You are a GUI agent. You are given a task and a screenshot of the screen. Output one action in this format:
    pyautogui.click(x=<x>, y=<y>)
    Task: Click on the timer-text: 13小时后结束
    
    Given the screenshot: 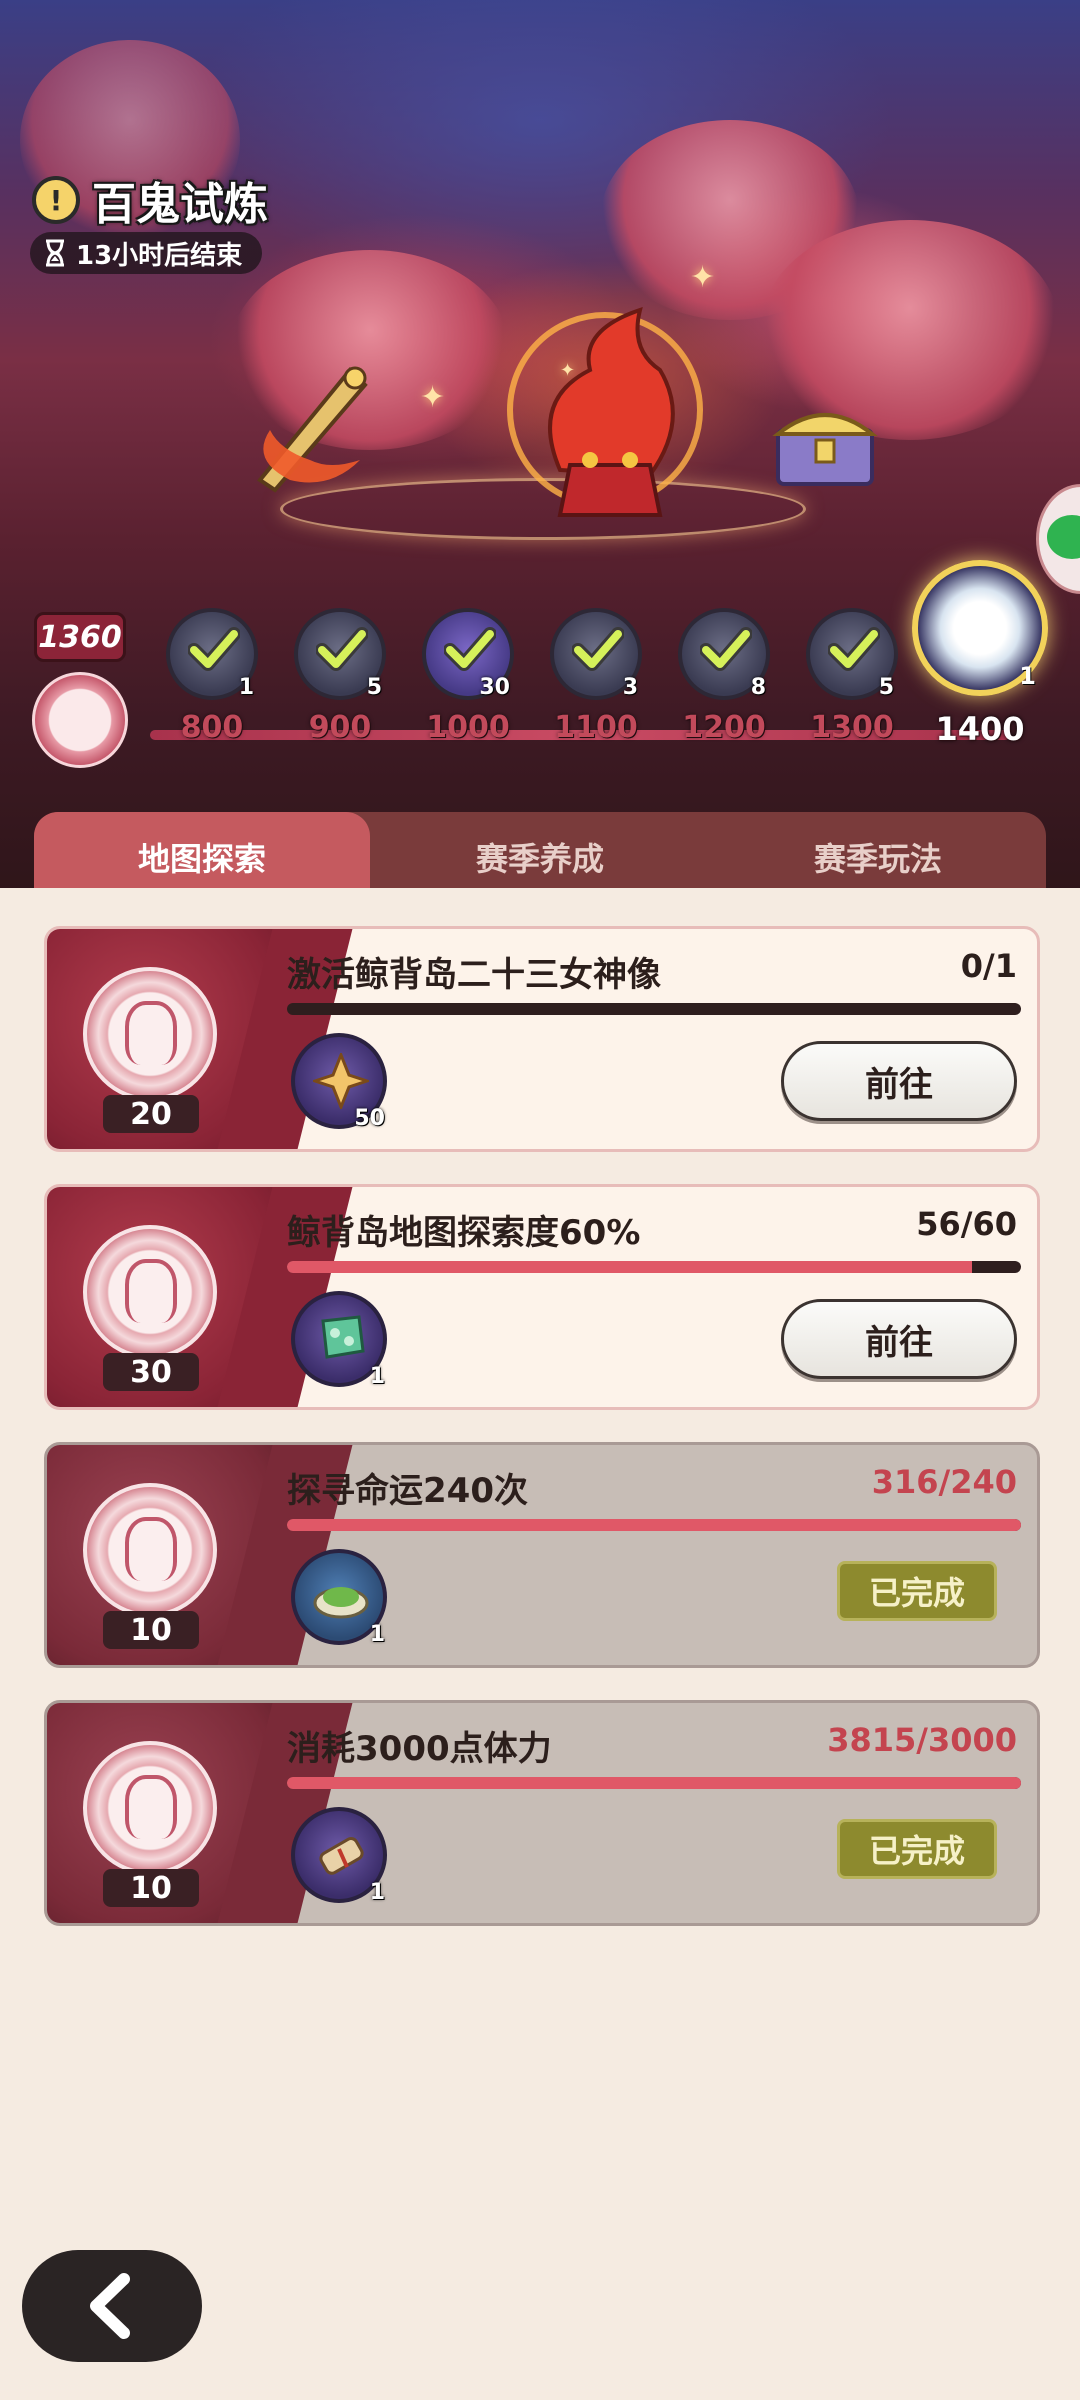 What is the action you would take?
    pyautogui.click(x=159, y=255)
    